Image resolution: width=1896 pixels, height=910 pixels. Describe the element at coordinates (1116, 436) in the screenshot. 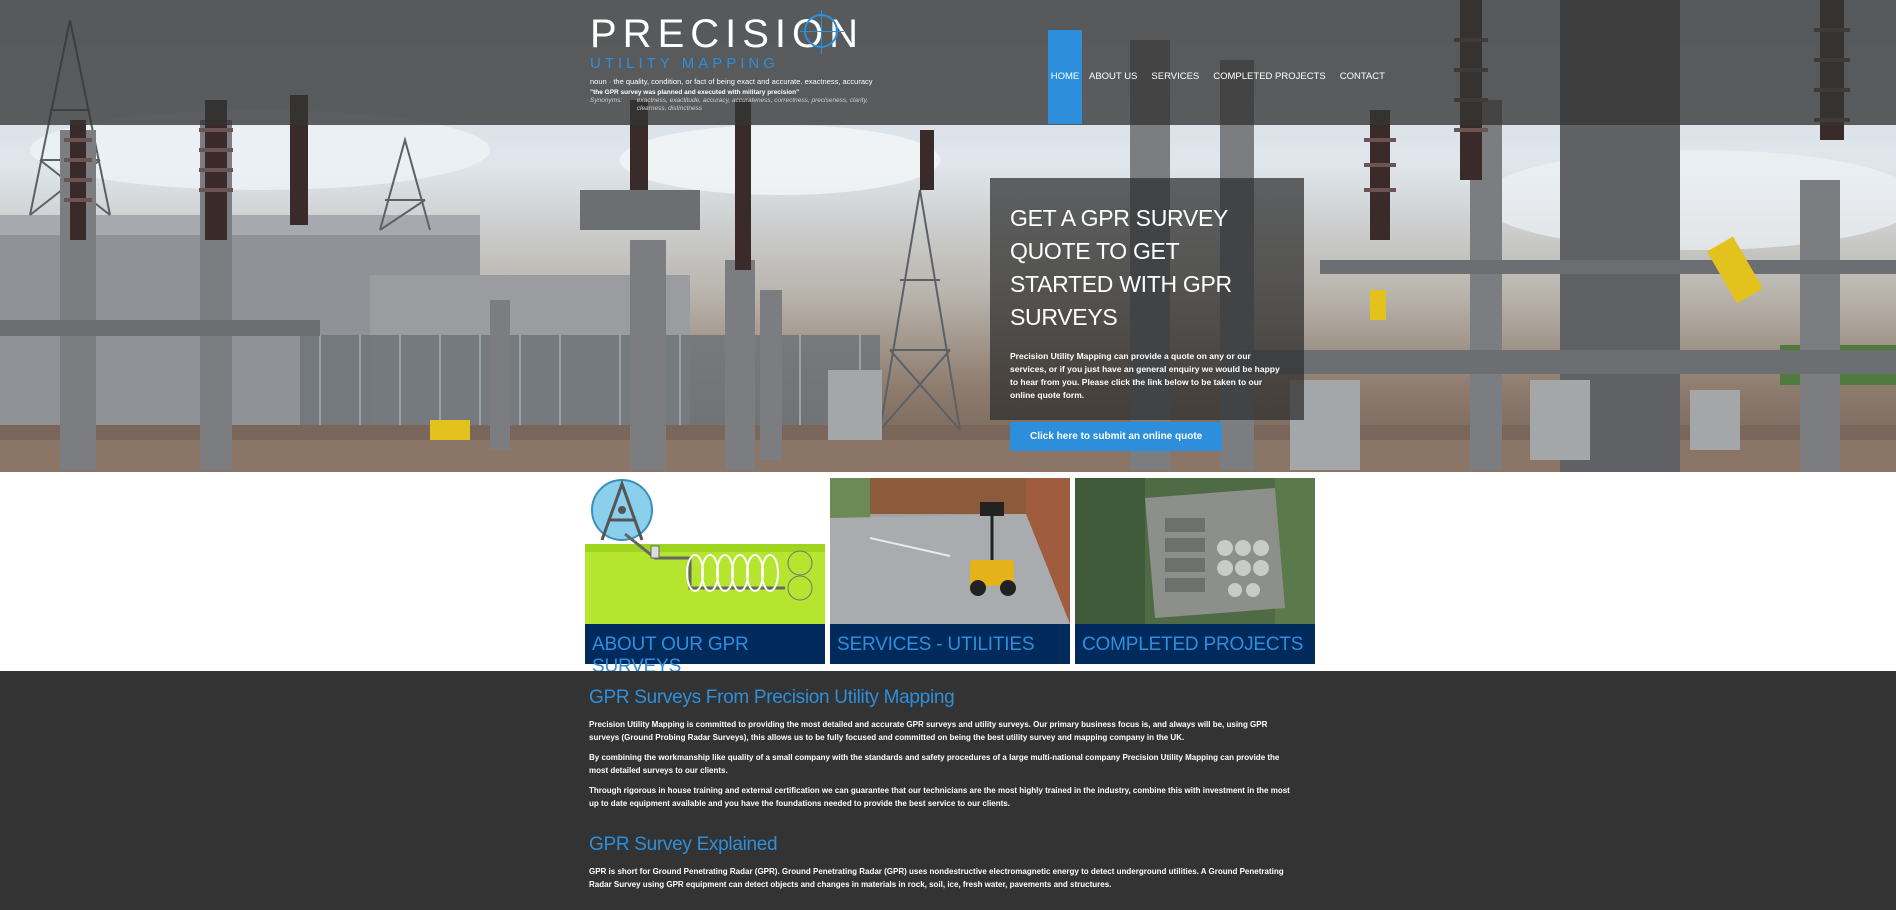

I see `online-quote-button: Click here to submit an online quote` at that location.